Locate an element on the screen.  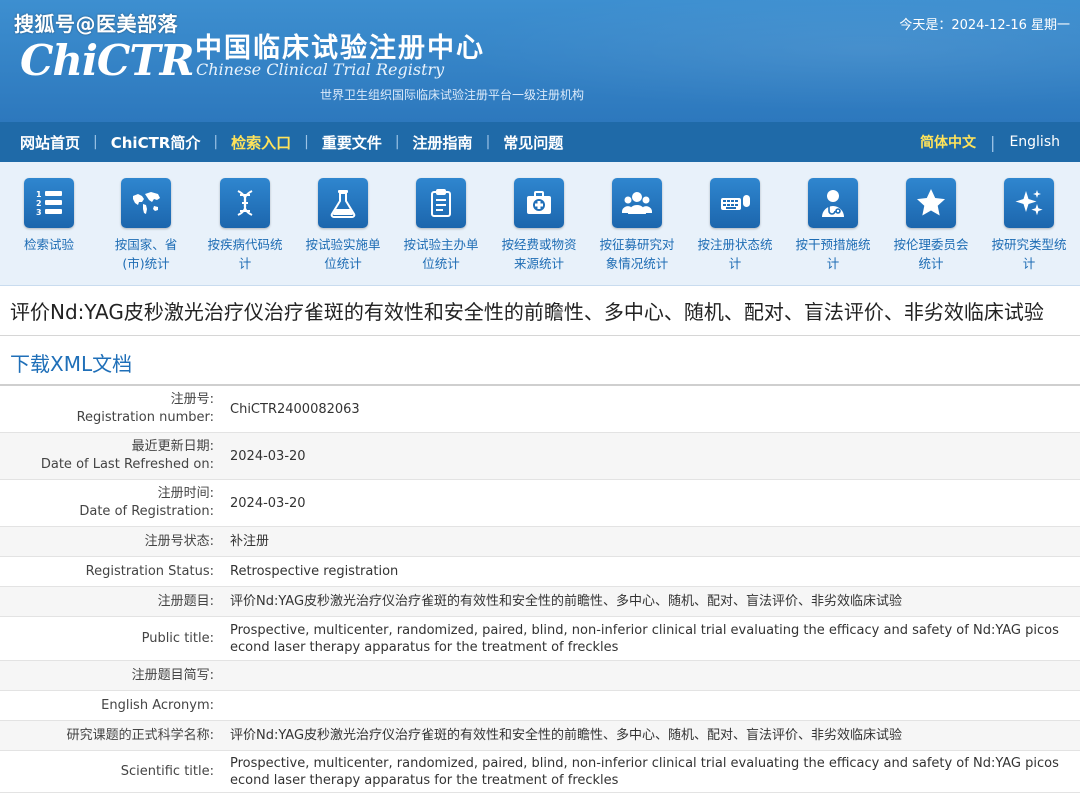
table-row: 注册时间: Date of Registration: 2024-03-20 is located at coordinates (540, 503).